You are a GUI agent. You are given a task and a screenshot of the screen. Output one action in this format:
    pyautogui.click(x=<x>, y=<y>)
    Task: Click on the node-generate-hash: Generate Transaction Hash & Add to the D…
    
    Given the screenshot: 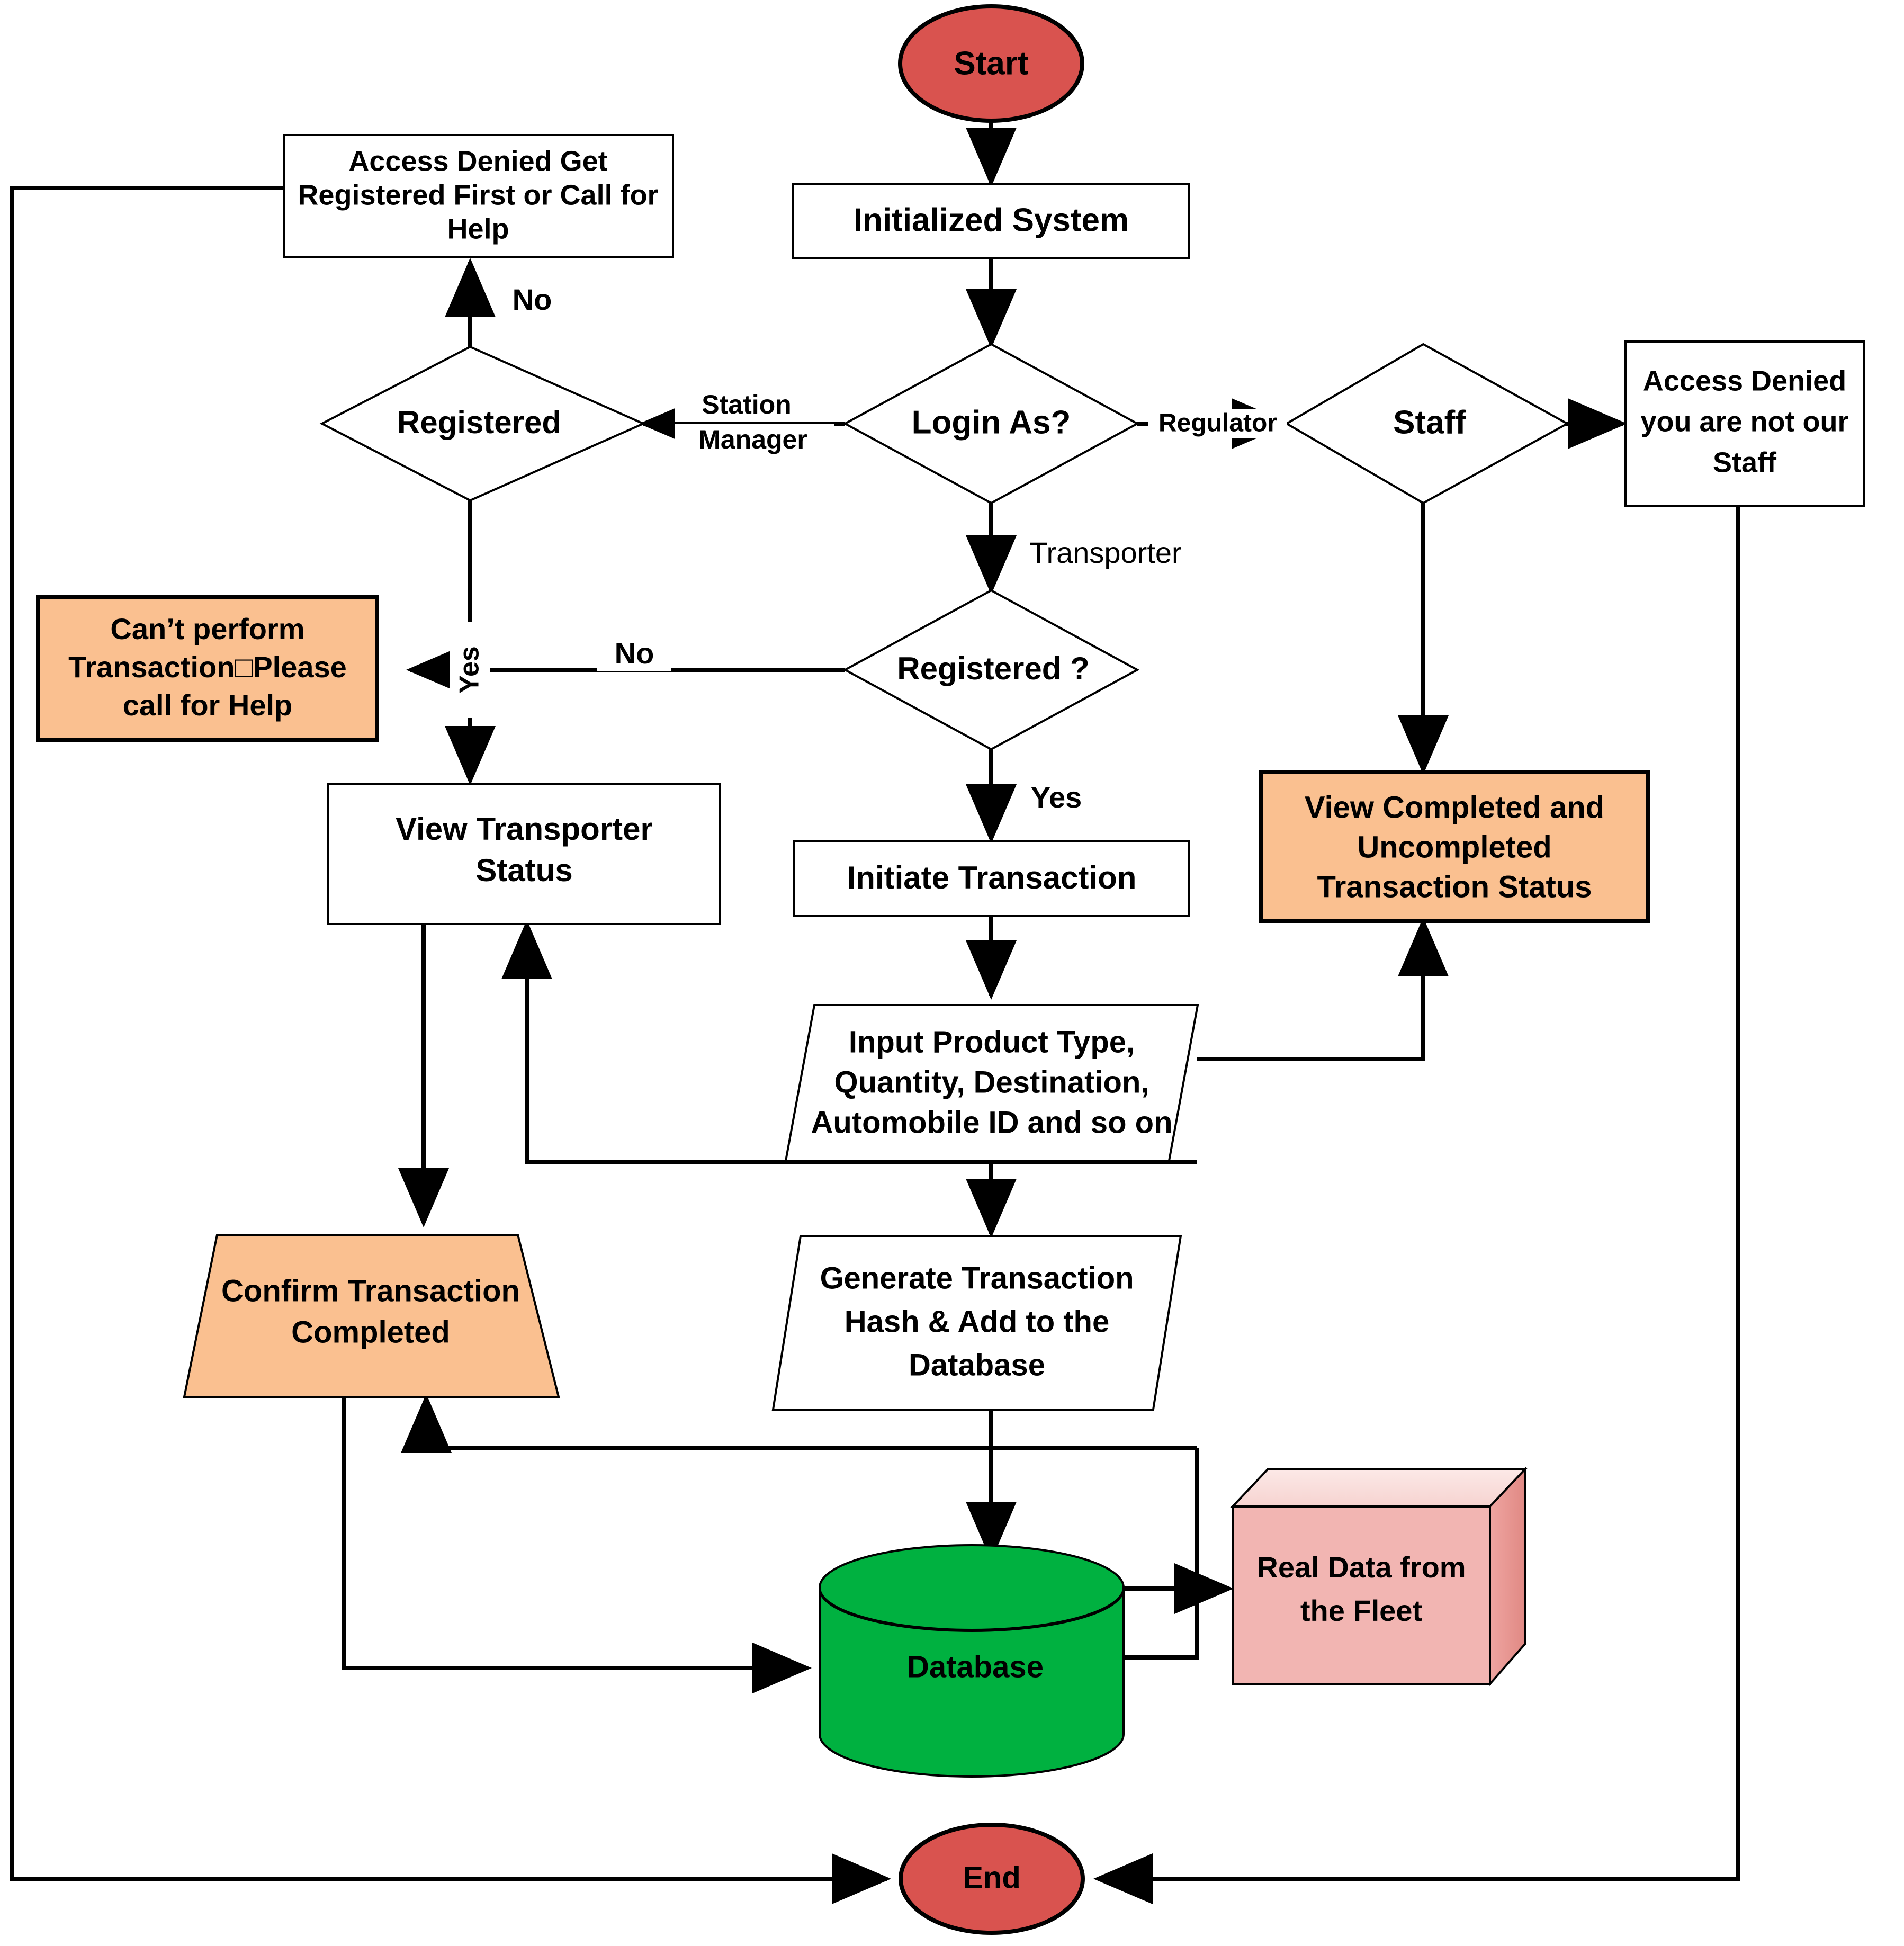 What is the action you would take?
    pyautogui.click(x=976, y=1323)
    